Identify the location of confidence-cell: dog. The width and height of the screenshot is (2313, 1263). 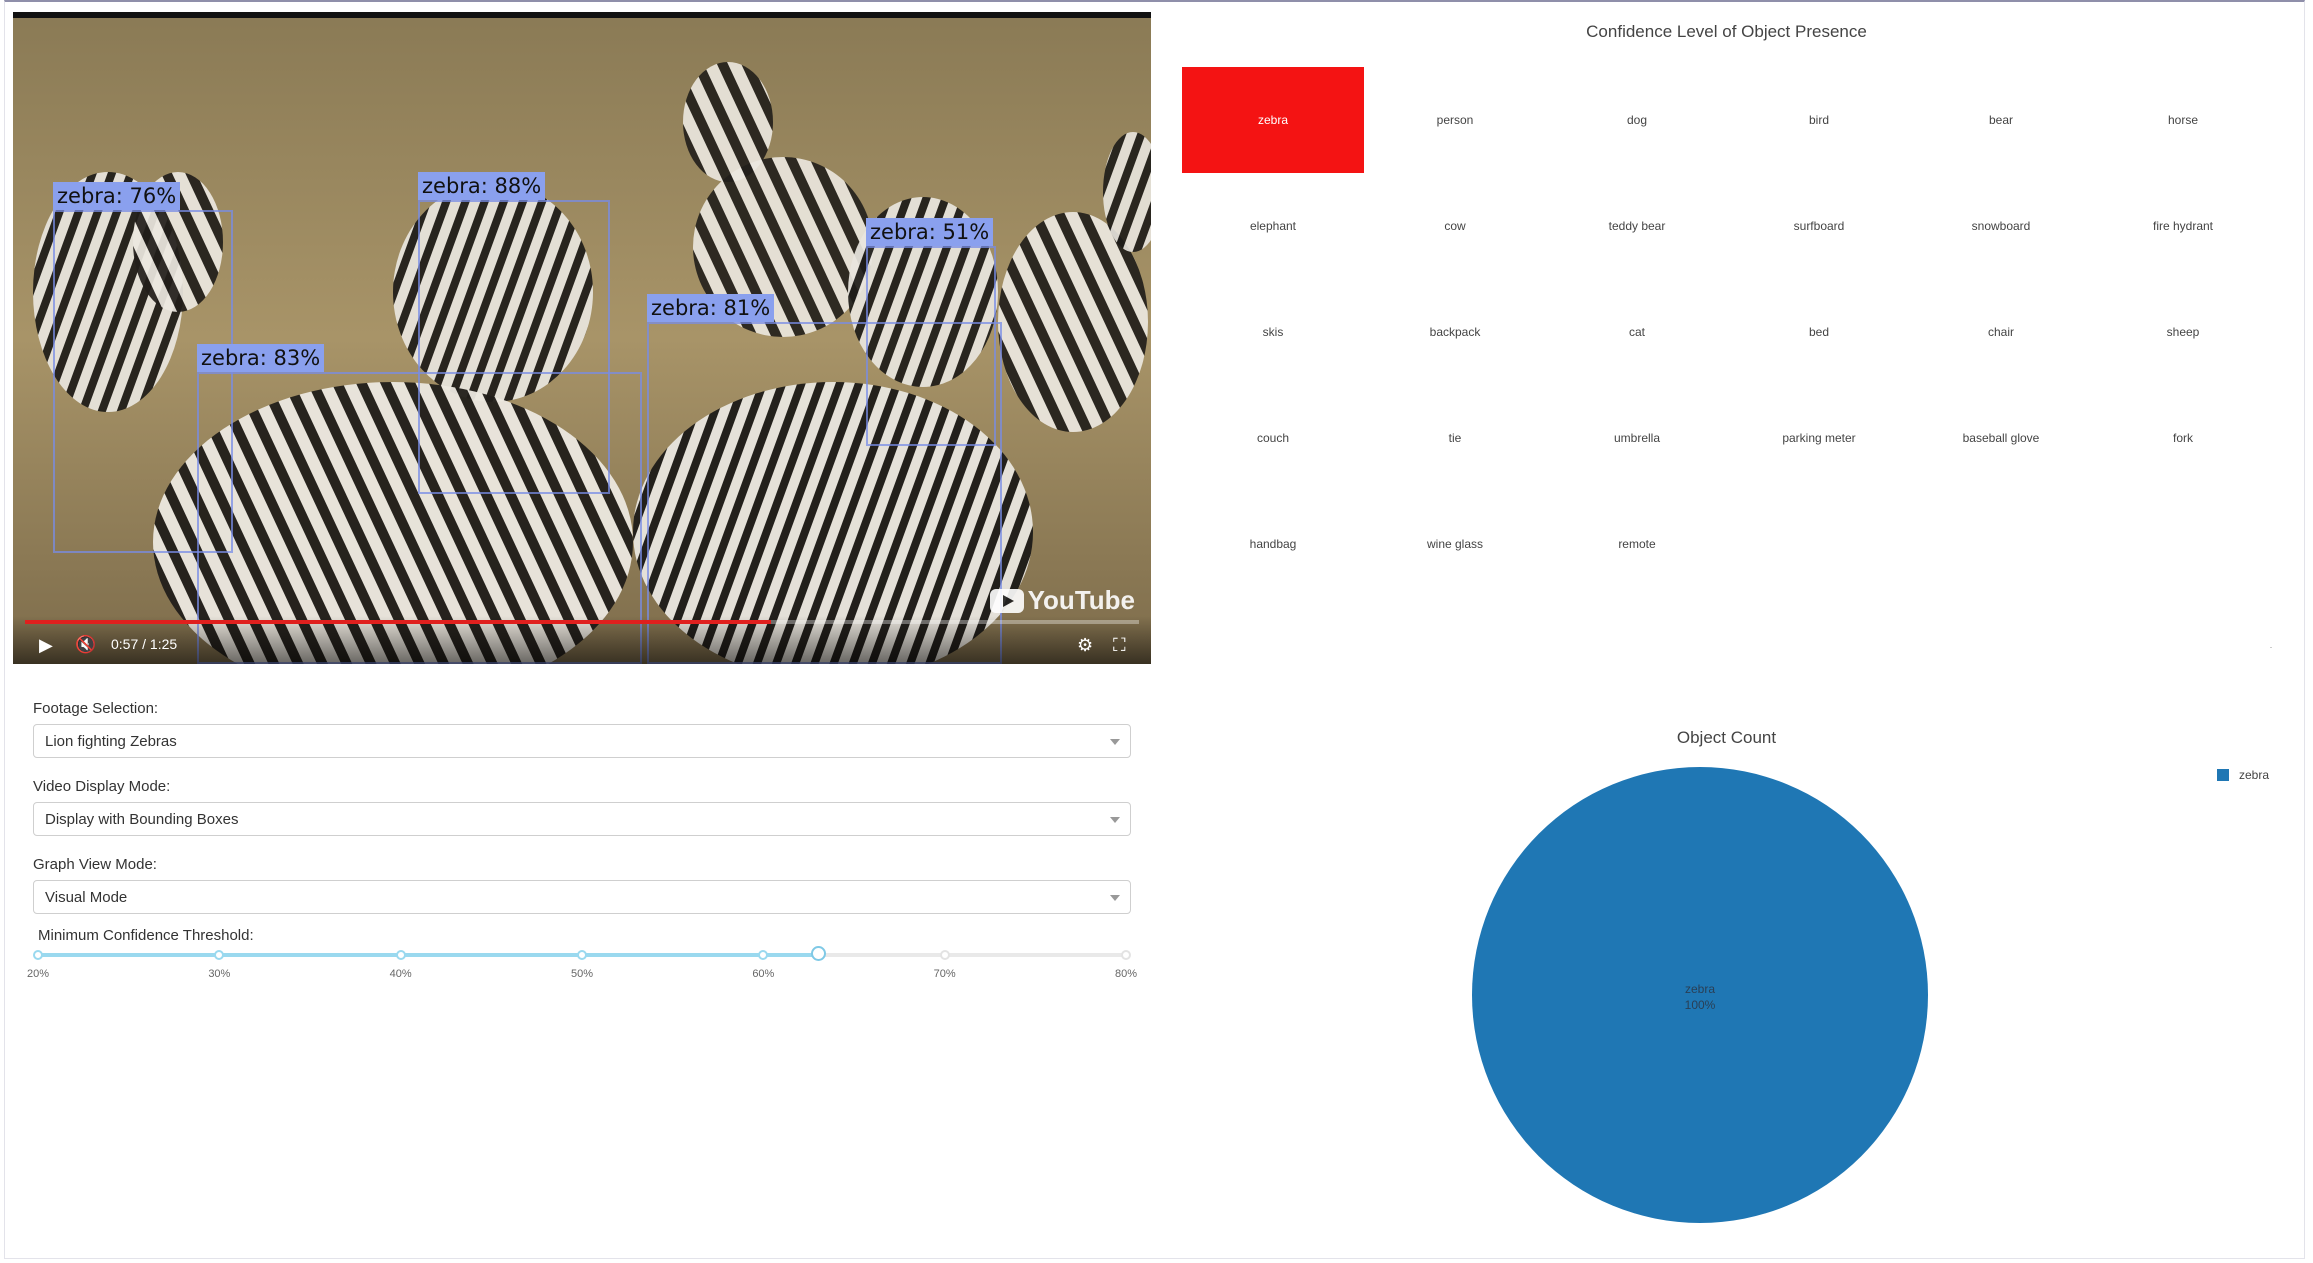
(1637, 120).